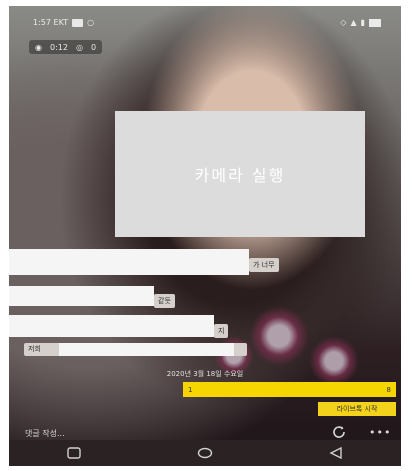 This screenshot has width=413, height=471. What do you see at coordinates (388, 389) in the screenshot?
I see `highlight-bar-right: 8` at bounding box center [388, 389].